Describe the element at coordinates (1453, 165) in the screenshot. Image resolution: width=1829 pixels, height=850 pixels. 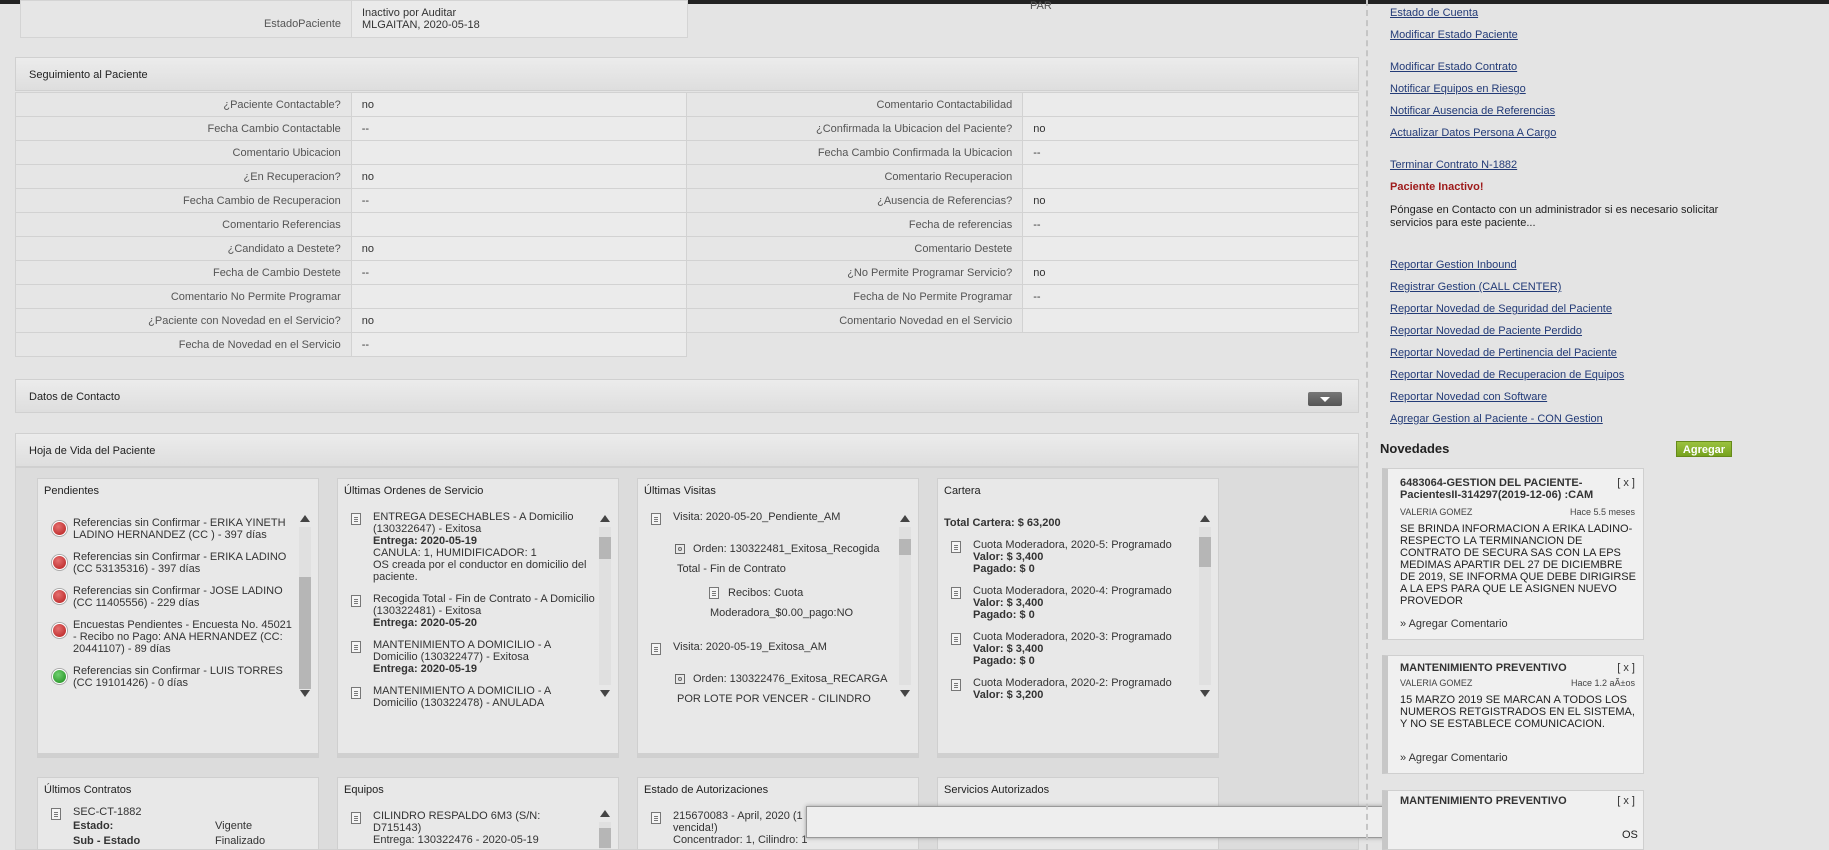
I see `link-terminar-contrato: Terminar Contrato N-1882` at that location.